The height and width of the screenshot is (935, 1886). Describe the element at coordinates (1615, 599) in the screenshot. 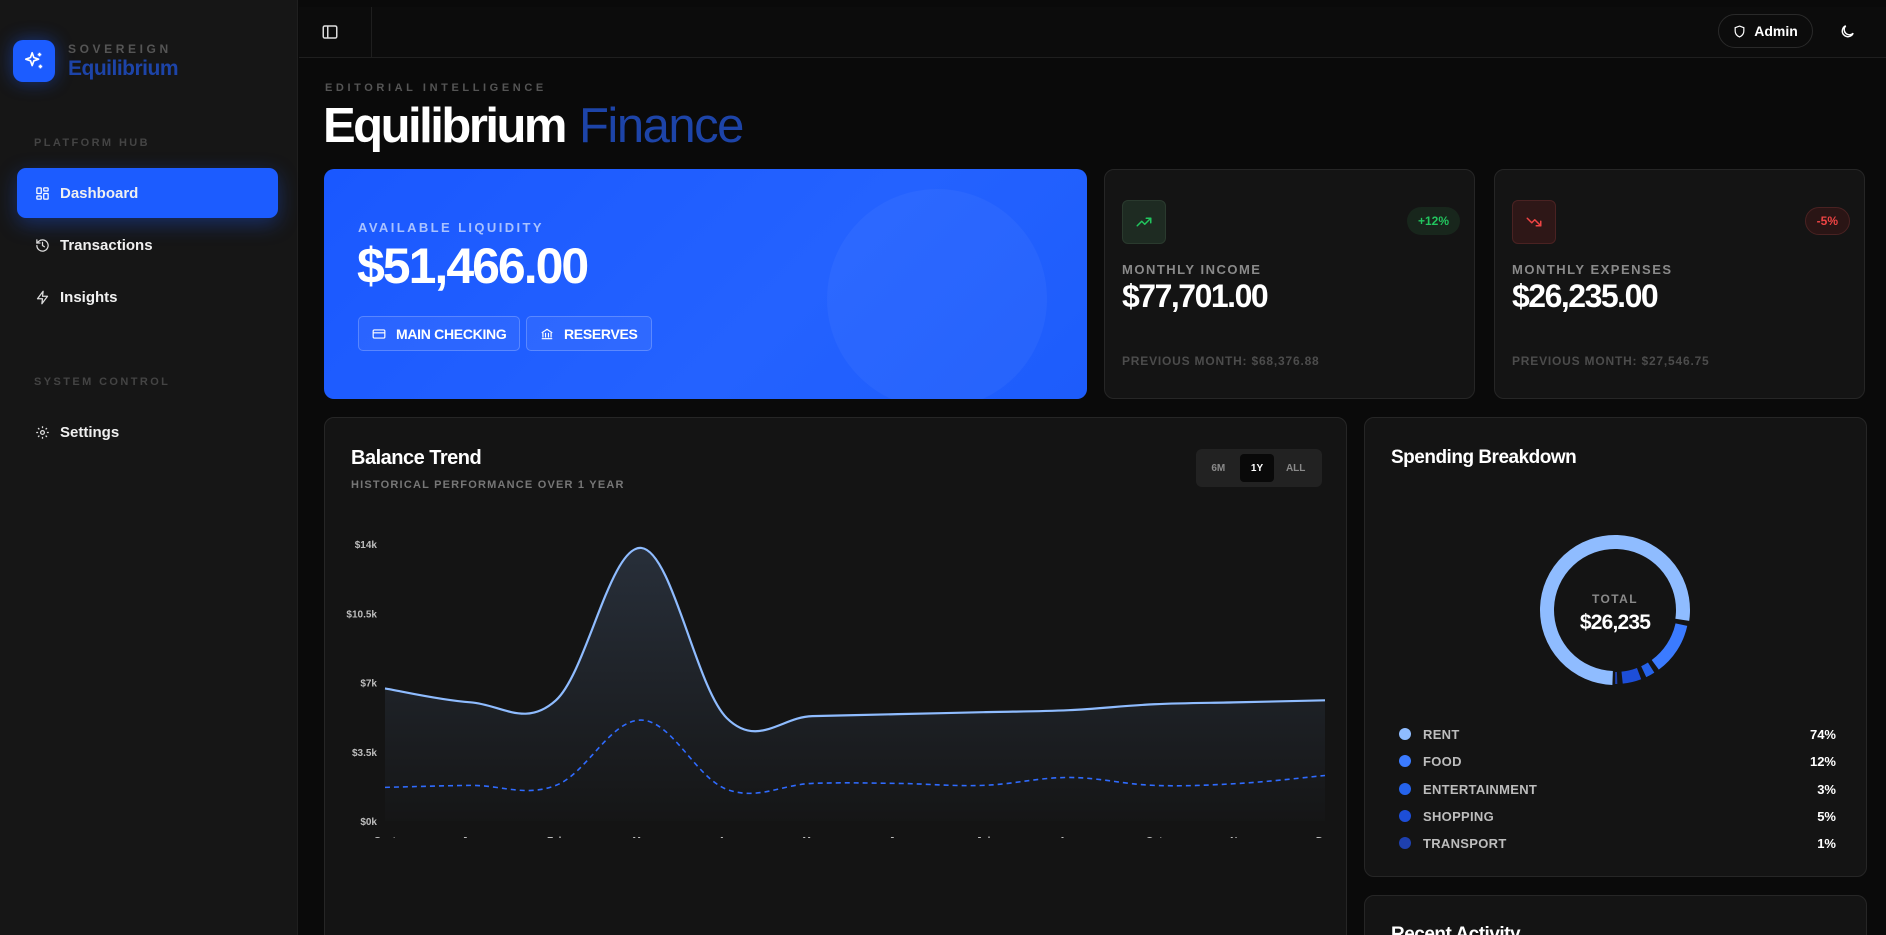

I see `donut-total-label: TOTAL` at that location.